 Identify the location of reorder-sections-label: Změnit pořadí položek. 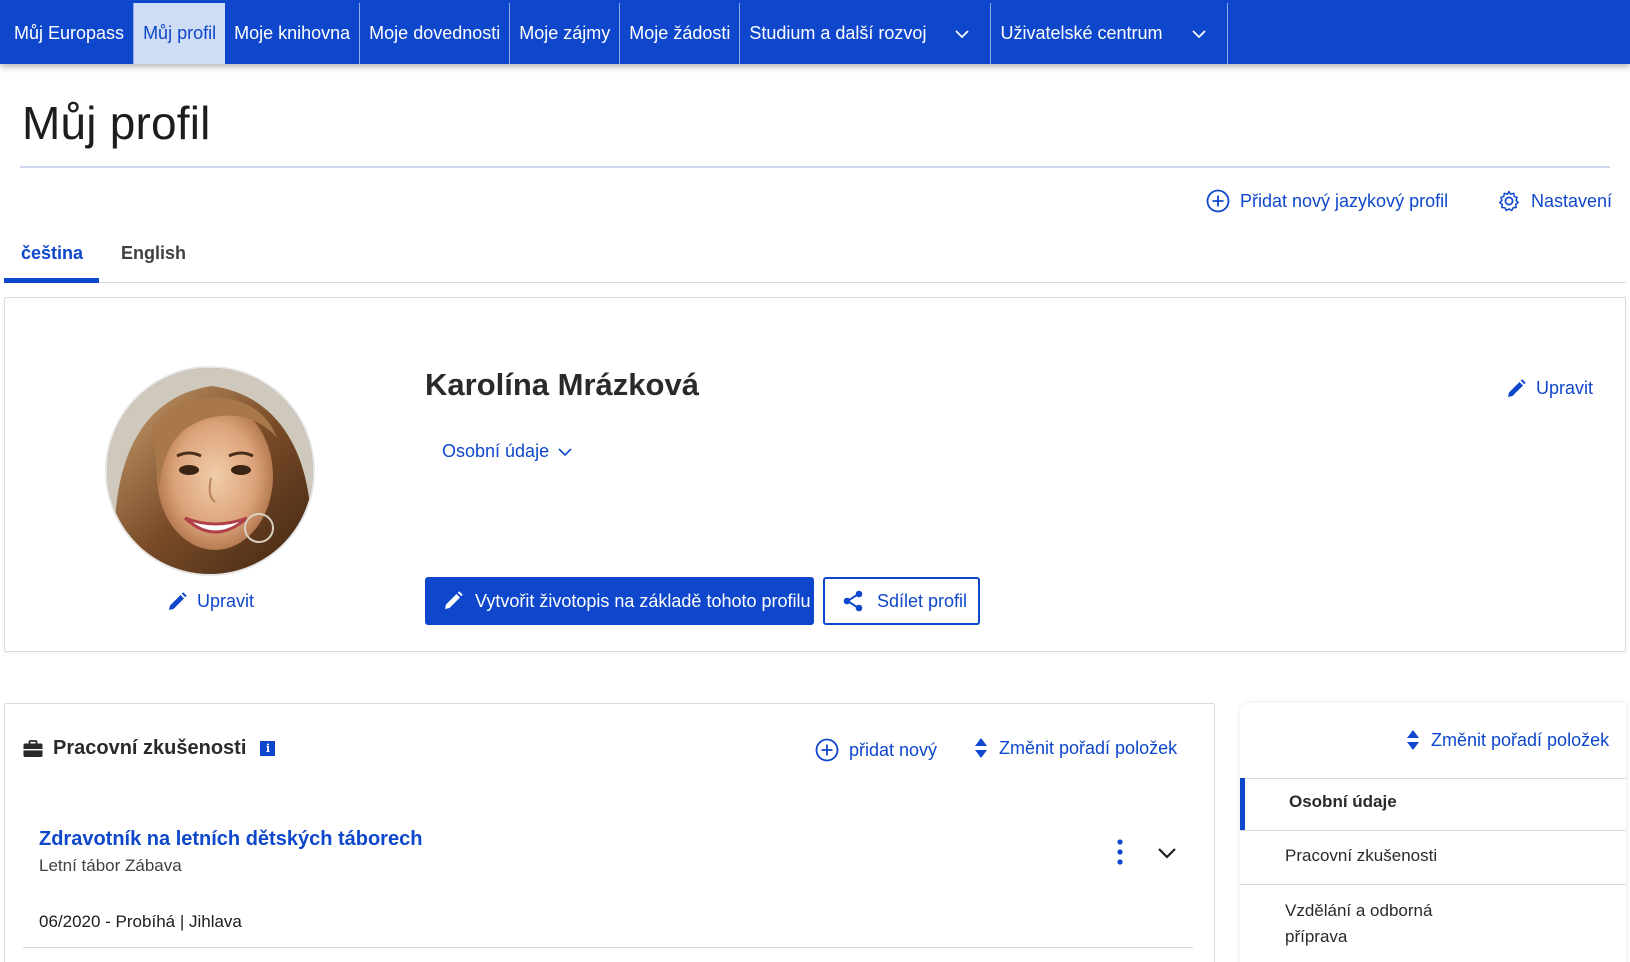
(1520, 739).